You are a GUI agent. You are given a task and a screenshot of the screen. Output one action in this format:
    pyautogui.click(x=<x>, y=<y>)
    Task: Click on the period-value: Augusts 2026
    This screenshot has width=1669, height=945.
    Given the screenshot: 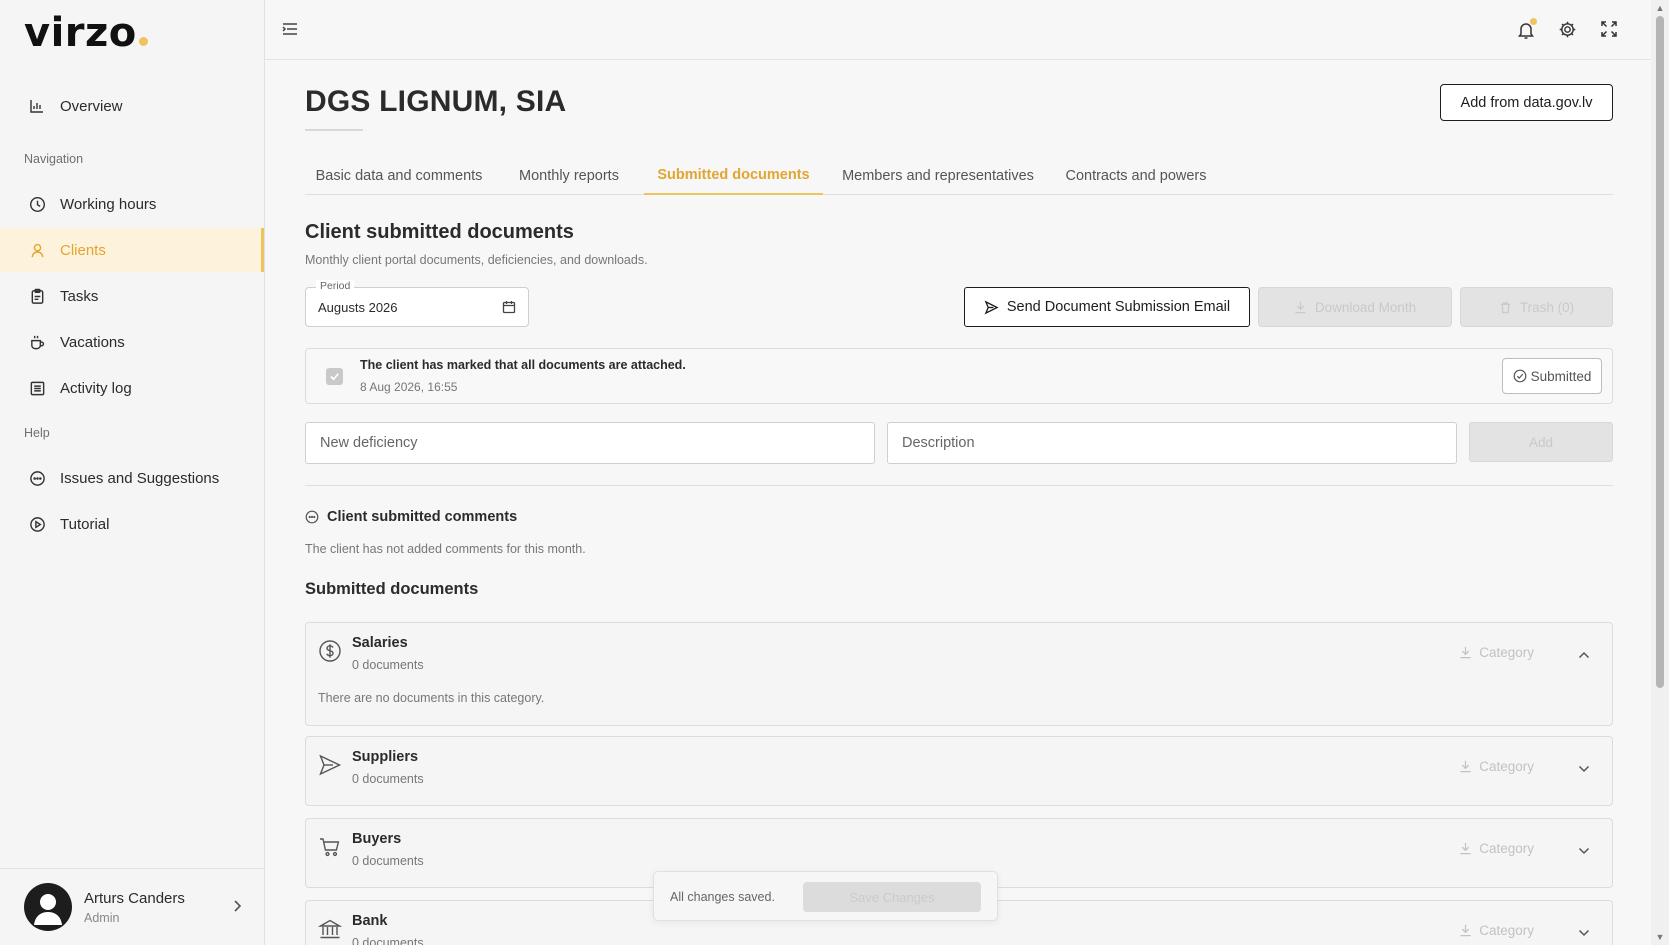 What is the action you would take?
    pyautogui.click(x=358, y=307)
    